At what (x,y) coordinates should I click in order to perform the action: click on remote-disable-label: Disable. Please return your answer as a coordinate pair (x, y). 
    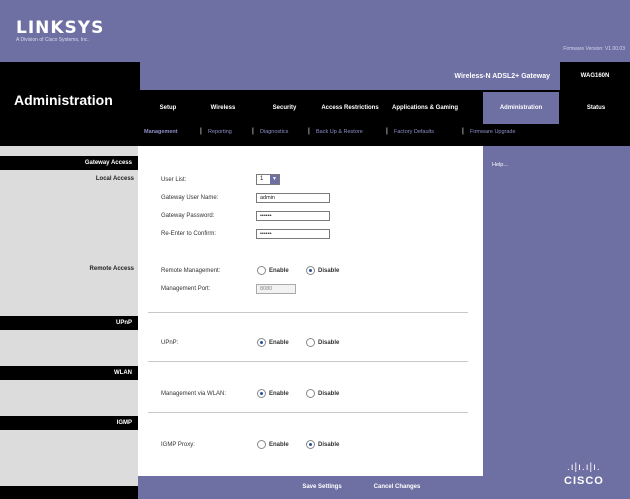
    Looking at the image, I should click on (329, 271).